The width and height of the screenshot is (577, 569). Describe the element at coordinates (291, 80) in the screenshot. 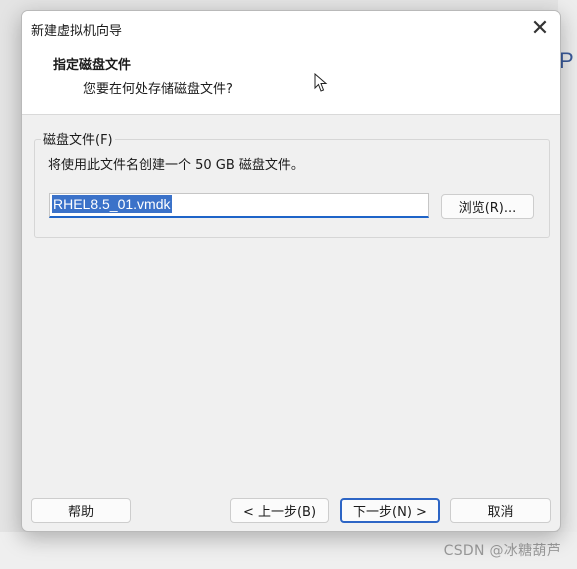

I see `wizard-header: 指定磁盘文件 您要在何处存储磁盘文件?` at that location.